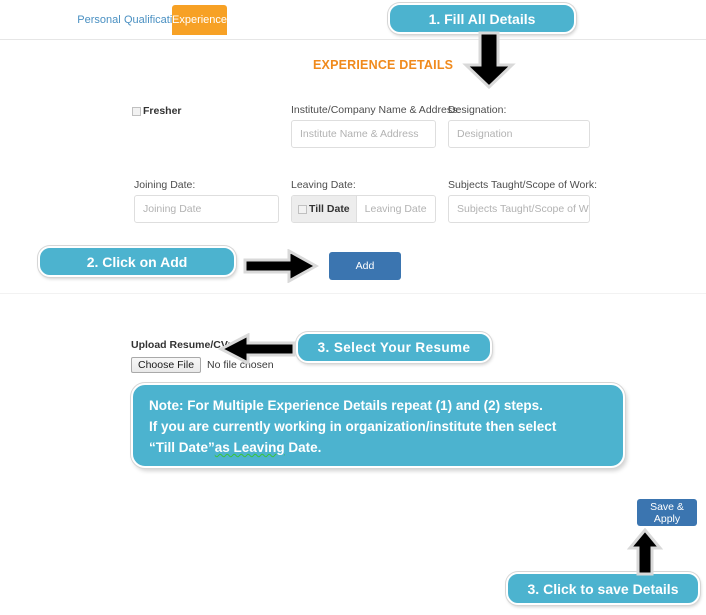 The height and width of the screenshot is (615, 706). Describe the element at coordinates (379, 447) in the screenshot. I see `note-line-3: “Till Date”as Leaving Date.` at that location.